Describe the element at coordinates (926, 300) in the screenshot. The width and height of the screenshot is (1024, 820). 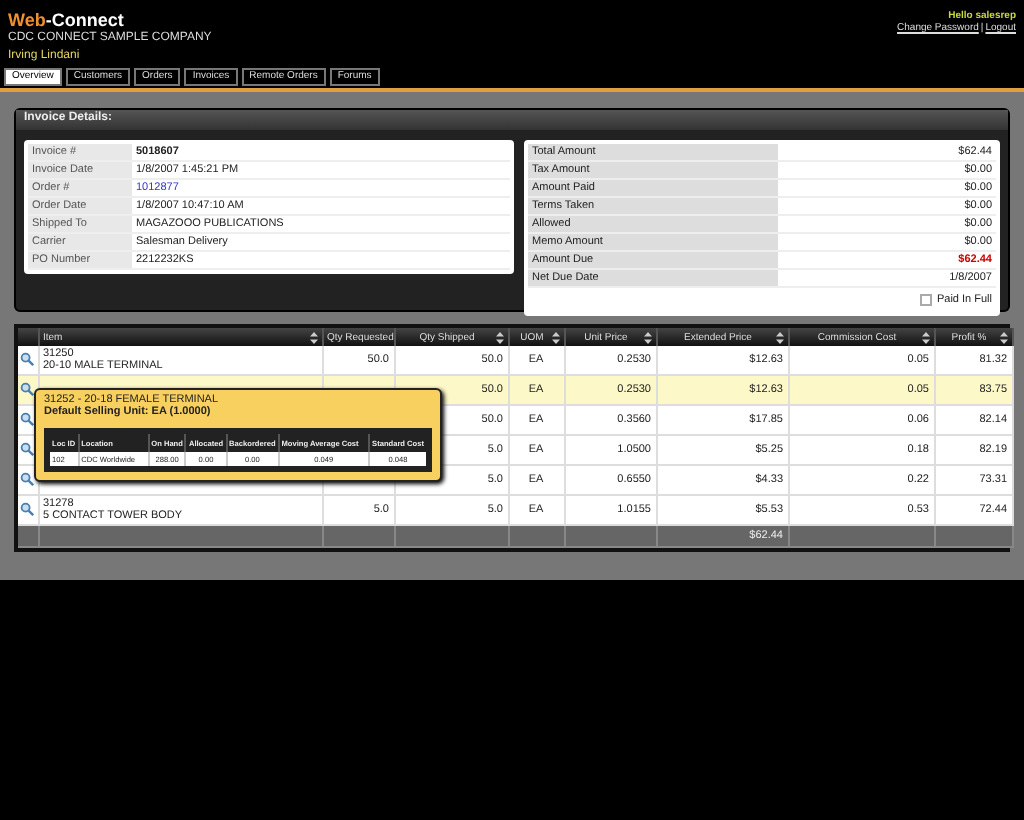
I see `checkbox` at that location.